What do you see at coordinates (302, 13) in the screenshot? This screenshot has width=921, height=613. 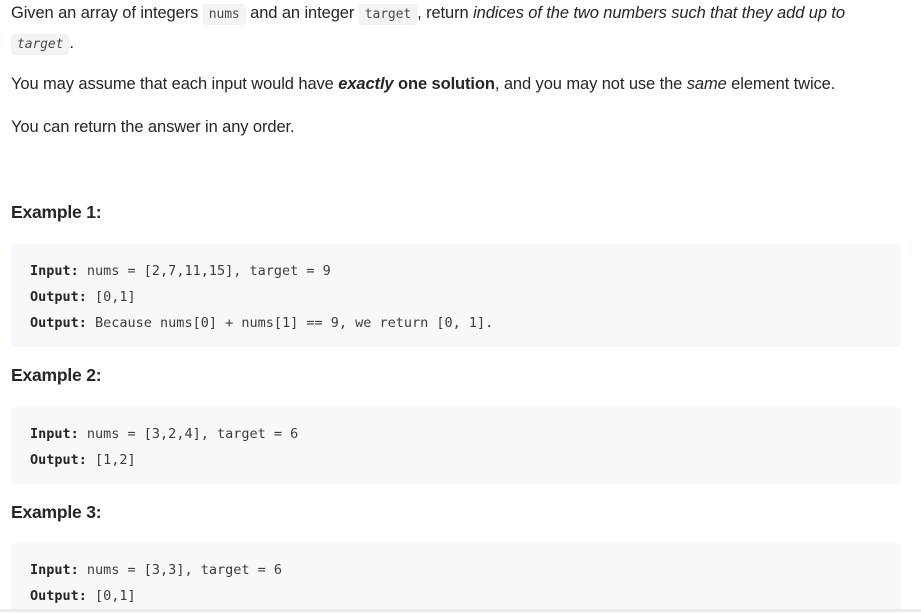 I see `text: and an integer` at bounding box center [302, 13].